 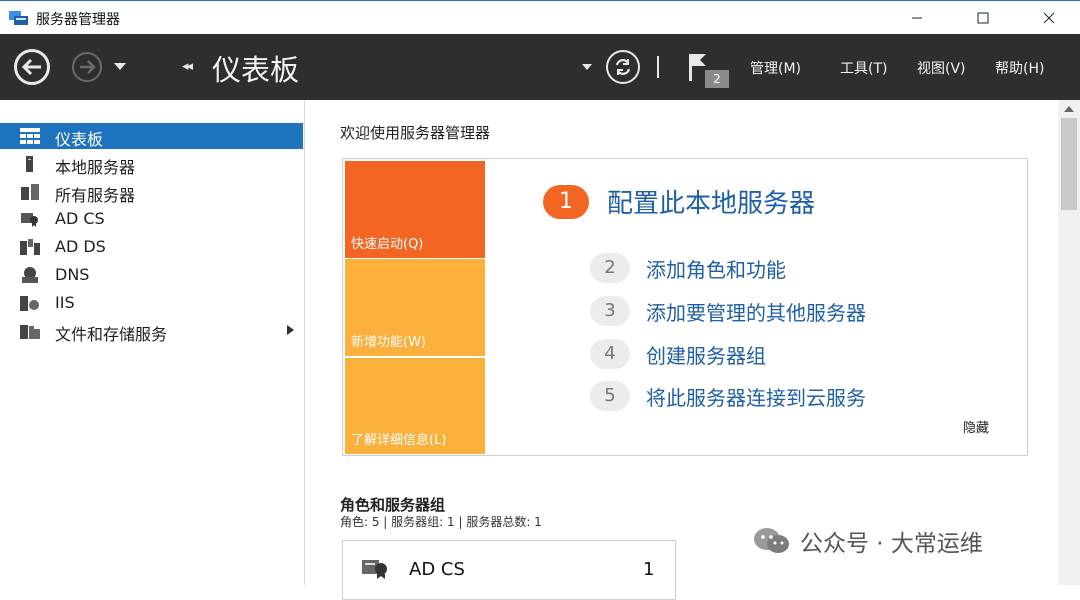 What do you see at coordinates (30, 136) in the screenshot?
I see `dashboard-icon` at bounding box center [30, 136].